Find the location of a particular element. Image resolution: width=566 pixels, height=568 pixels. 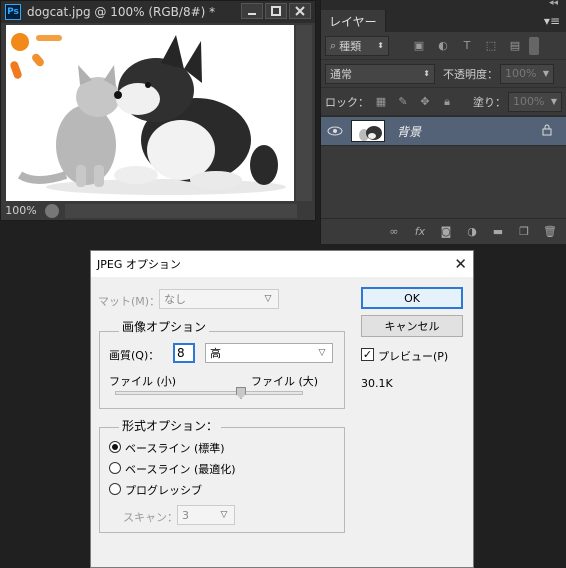

filter-row: ⌕ 種類 ⬍ ▣ ◐ T ⬚ ▤ is located at coordinates (443, 46).